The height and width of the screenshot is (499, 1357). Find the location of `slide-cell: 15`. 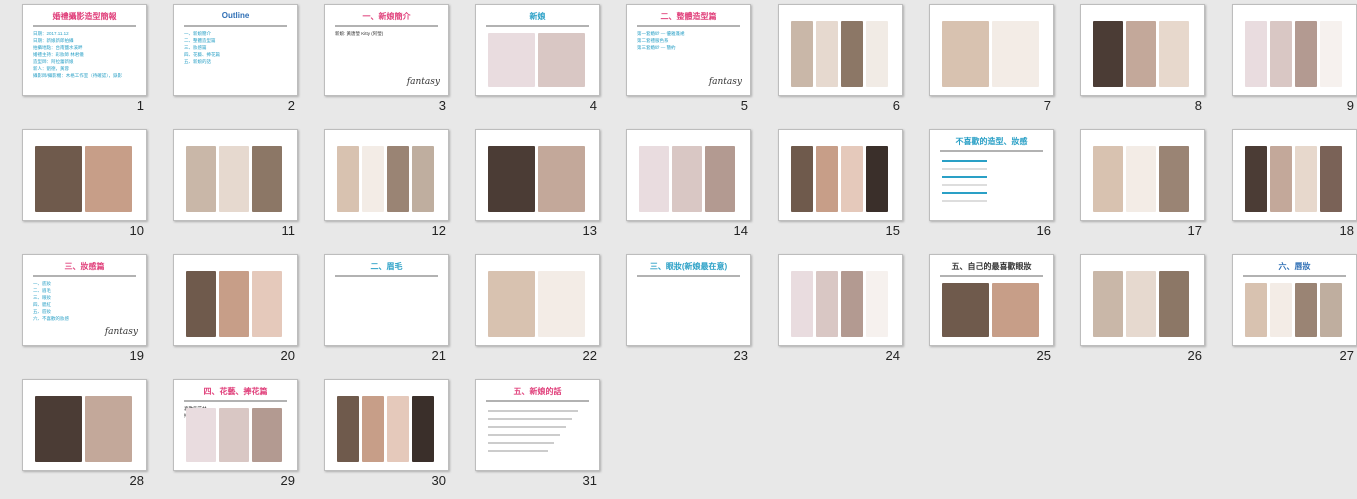

slide-cell: 15 is located at coordinates (831, 184).